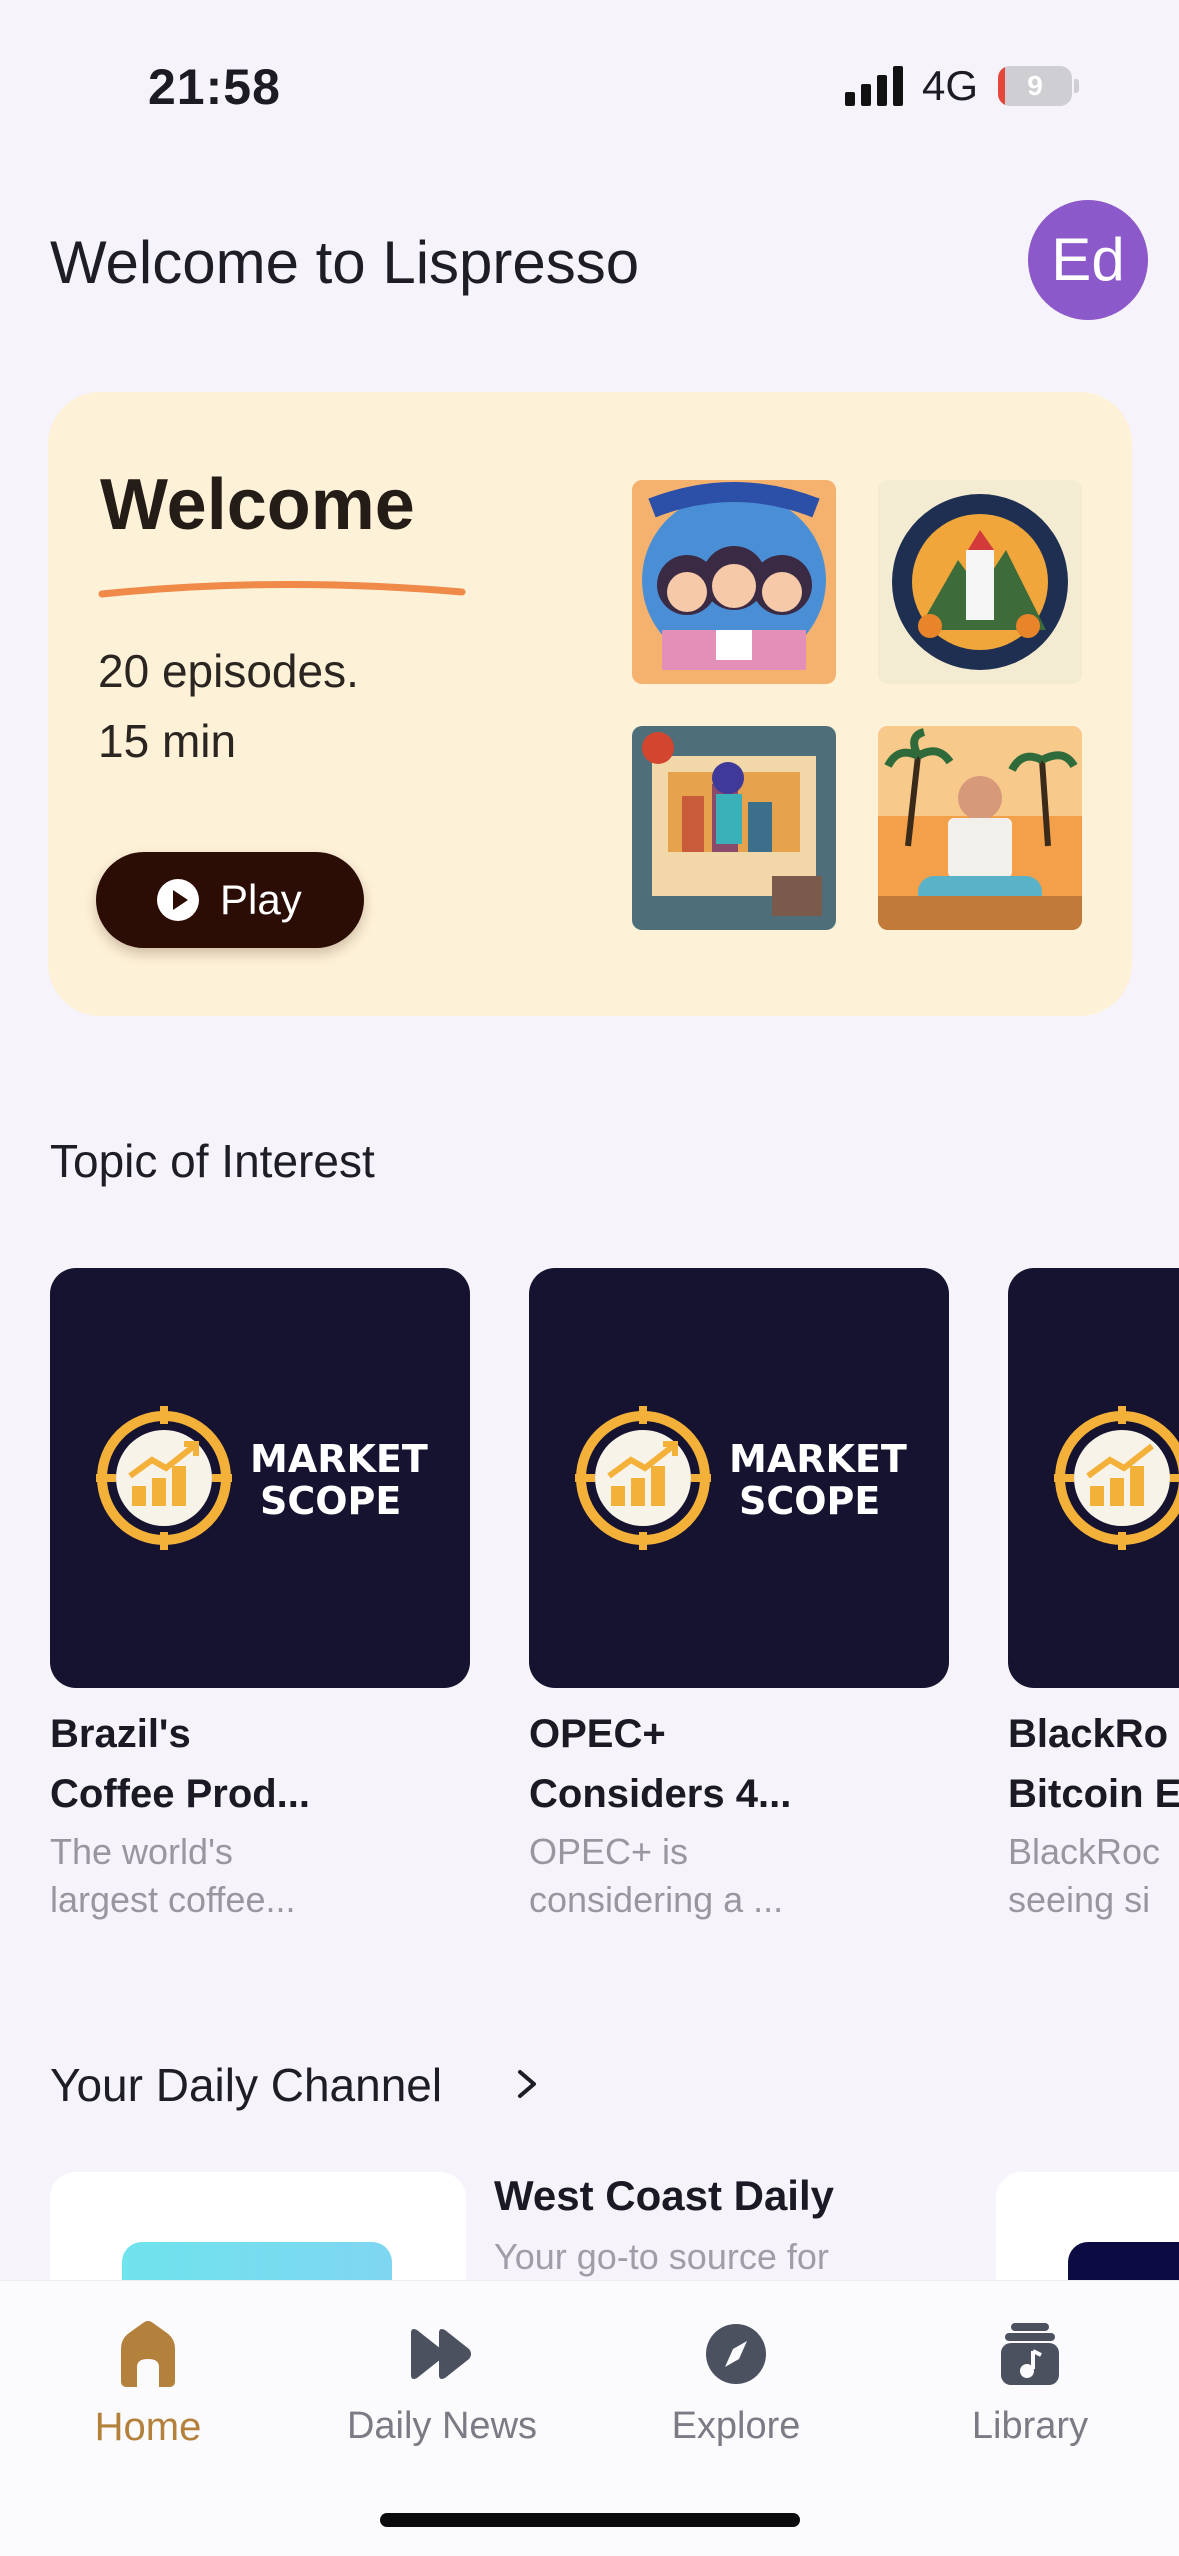 Image resolution: width=1179 pixels, height=2556 pixels. What do you see at coordinates (261, 899) in the screenshot?
I see `play-label: Play` at bounding box center [261, 899].